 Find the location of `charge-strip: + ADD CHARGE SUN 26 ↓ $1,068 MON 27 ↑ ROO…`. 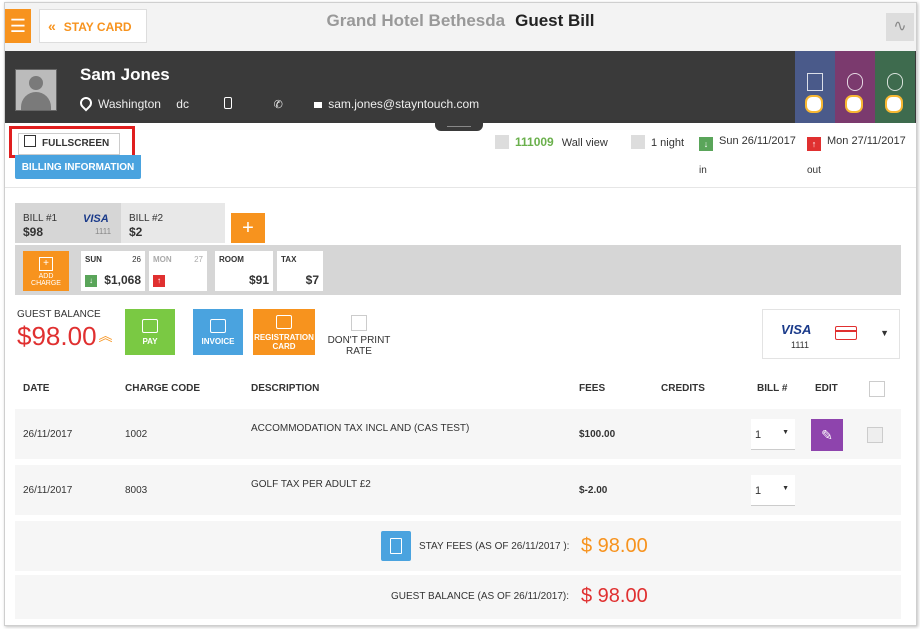

charge-strip: + ADD CHARGE SUN 26 ↓ $1,068 MON 27 ↑ ROO… is located at coordinates (458, 270).